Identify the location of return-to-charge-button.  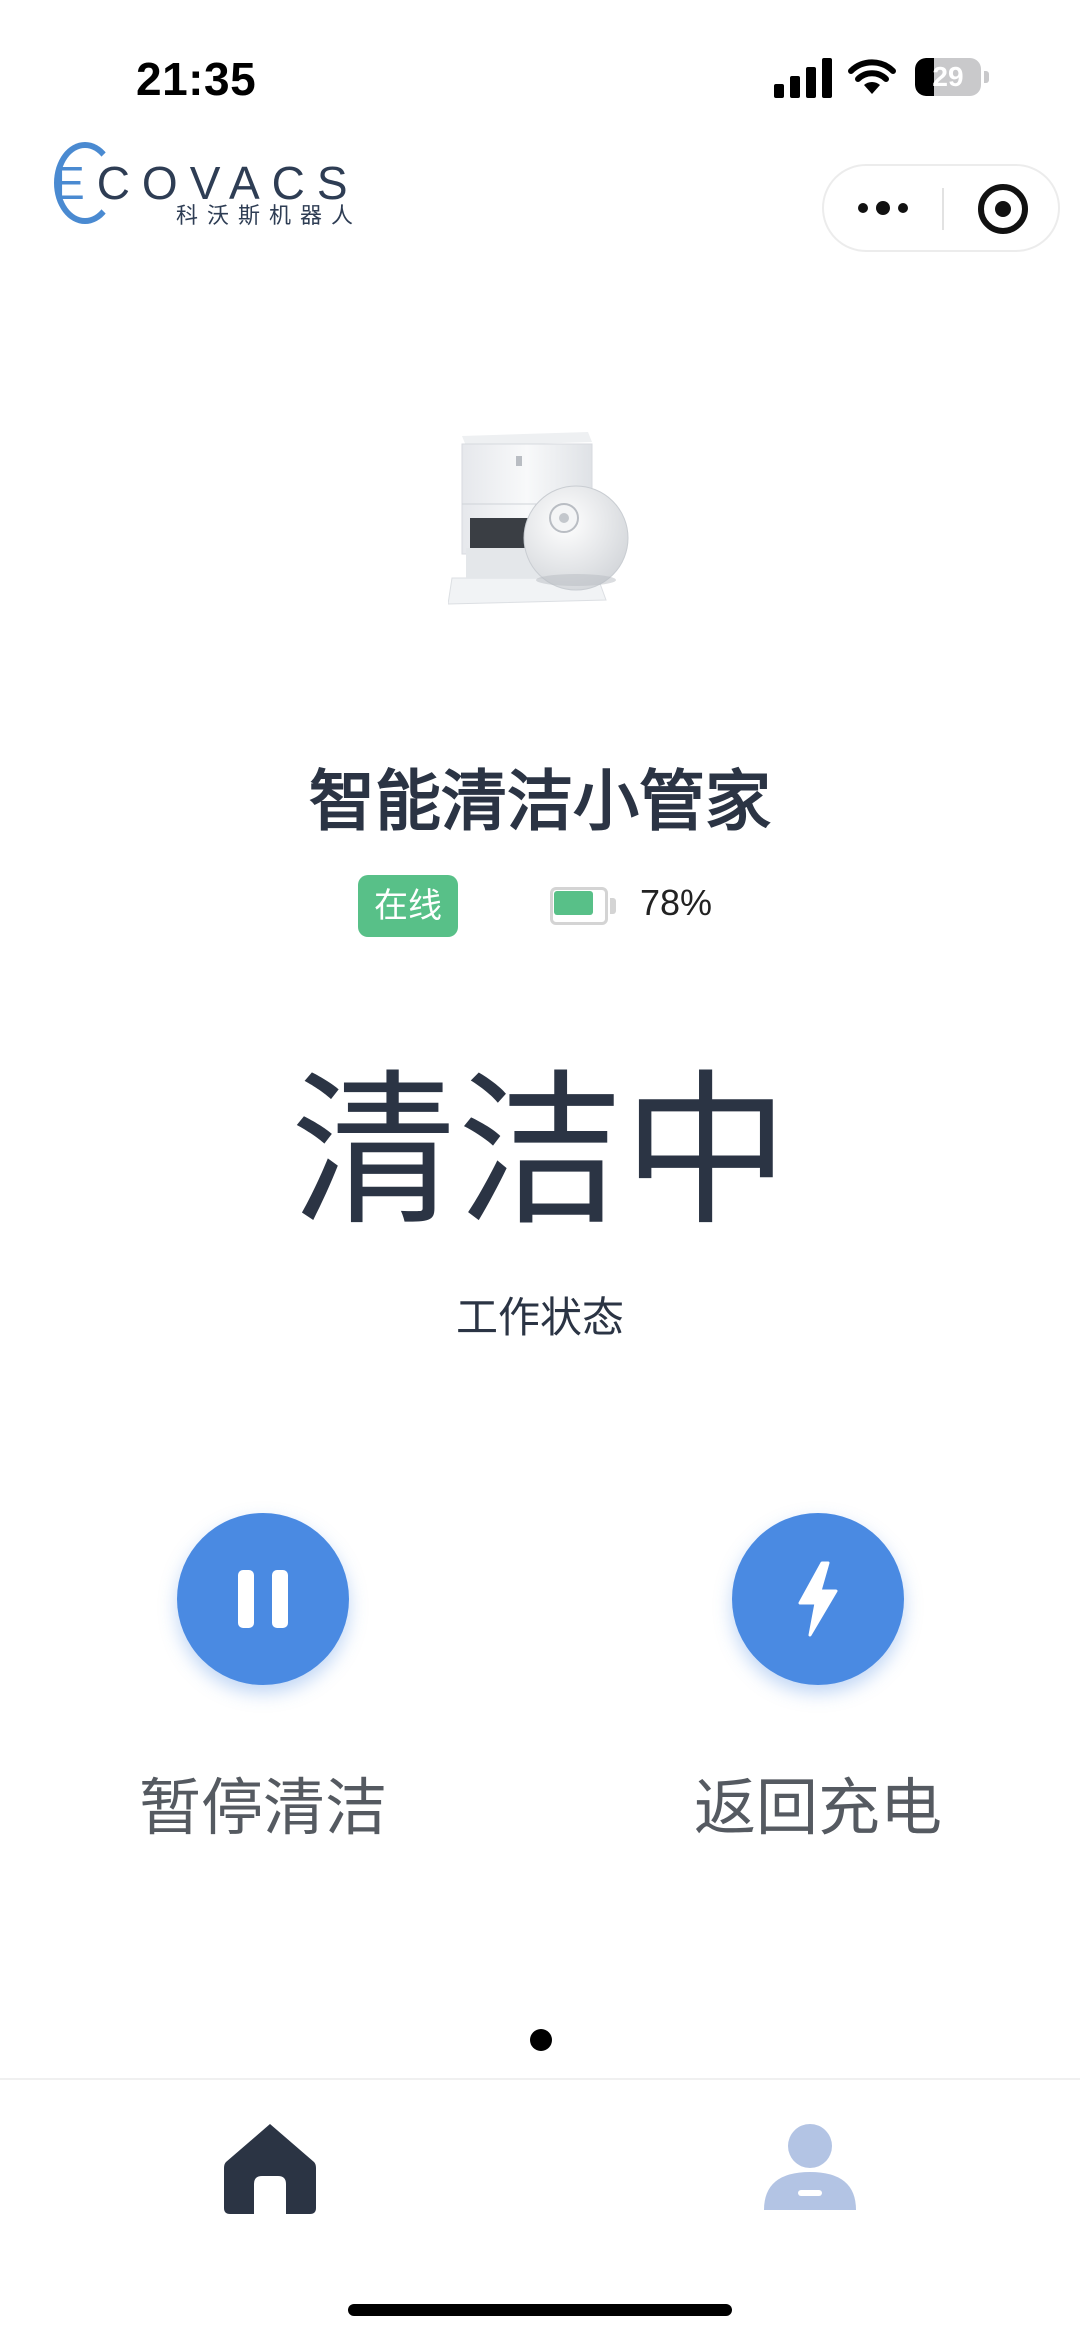
(818, 1599).